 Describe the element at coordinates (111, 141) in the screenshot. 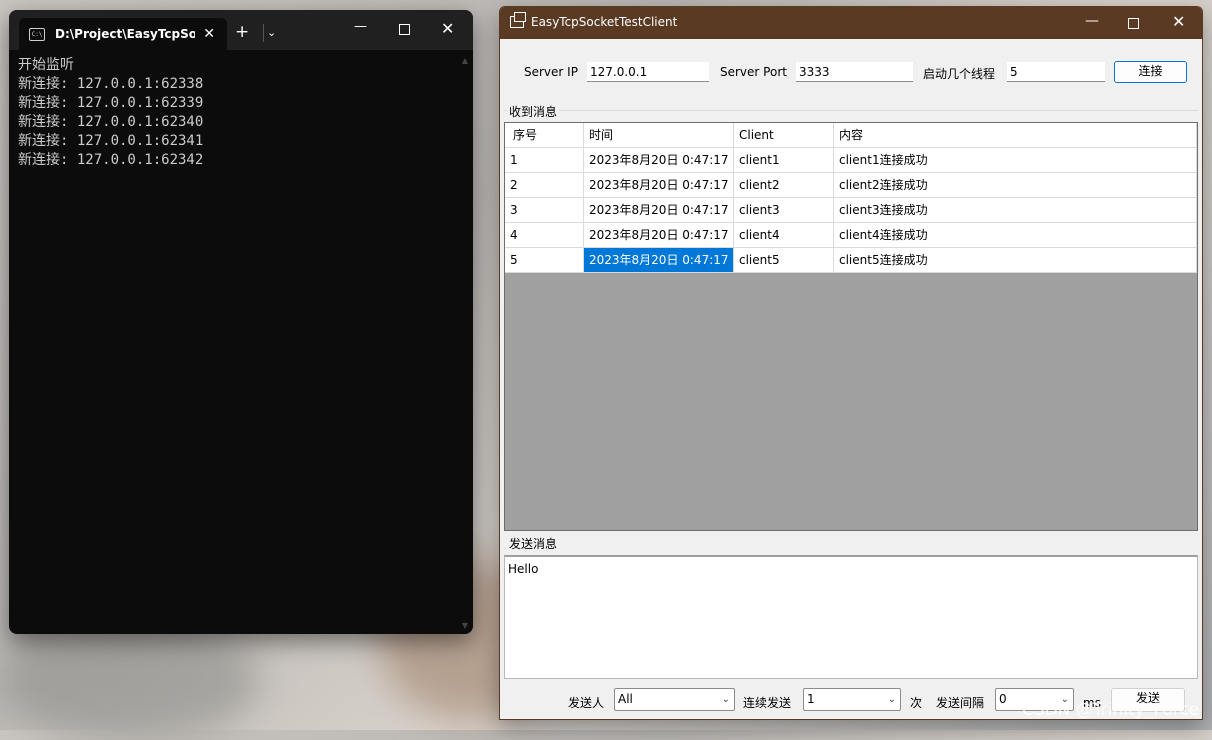

I see `terminal-line: 新连接: 127.0.0.1:62341` at that location.